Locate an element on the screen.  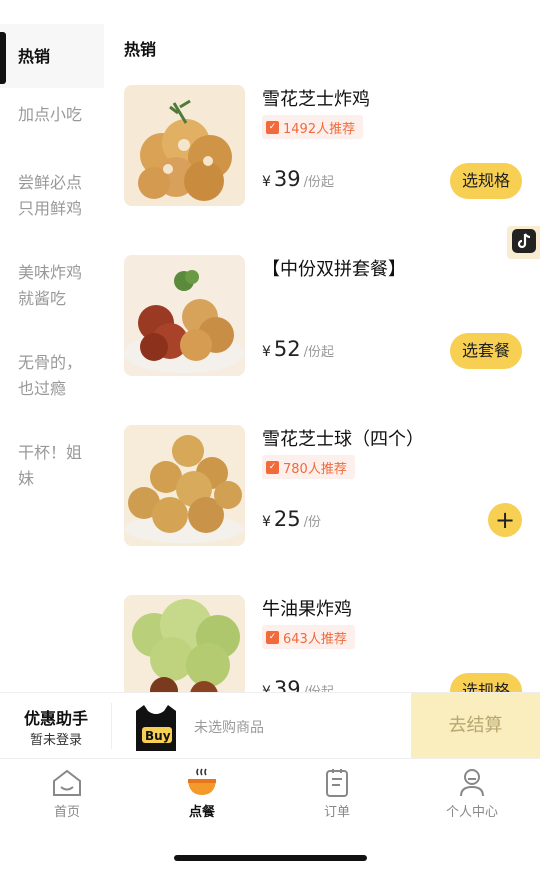
recommend-count: 643人推荐 is located at coordinates (315, 639).